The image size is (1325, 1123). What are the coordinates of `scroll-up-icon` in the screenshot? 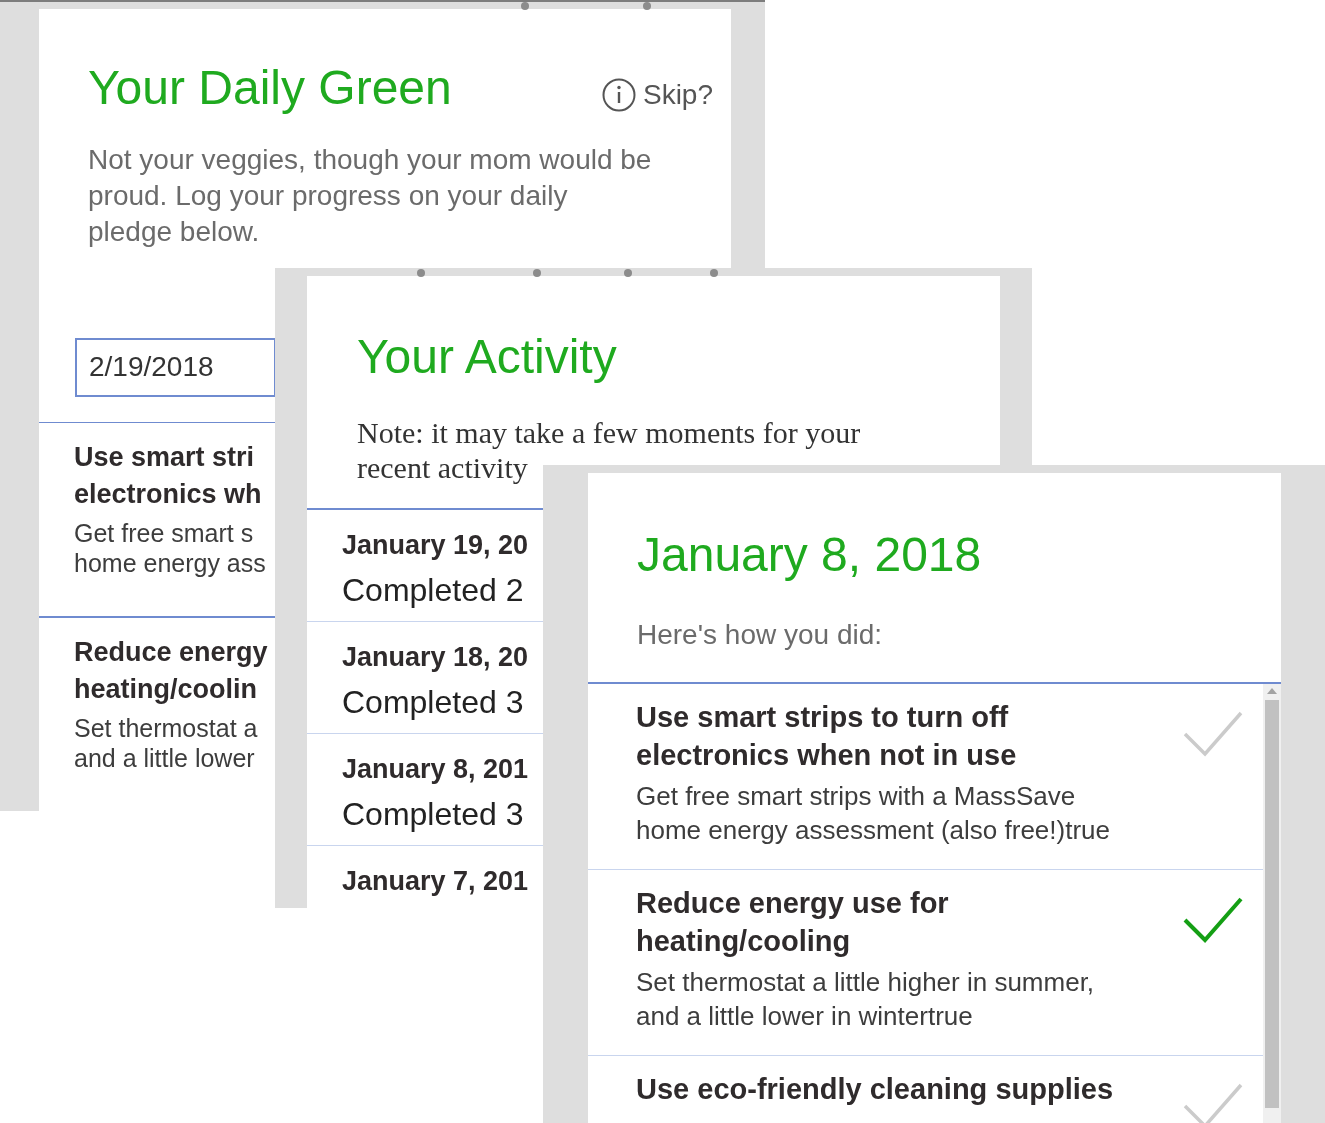 It's located at (1272, 691).